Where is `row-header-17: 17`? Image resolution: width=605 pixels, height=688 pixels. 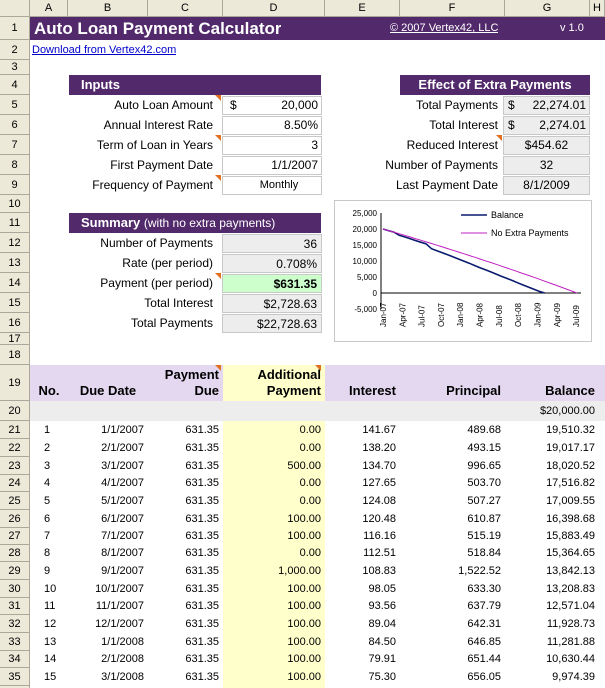 row-header-17: 17 is located at coordinates (15, 339).